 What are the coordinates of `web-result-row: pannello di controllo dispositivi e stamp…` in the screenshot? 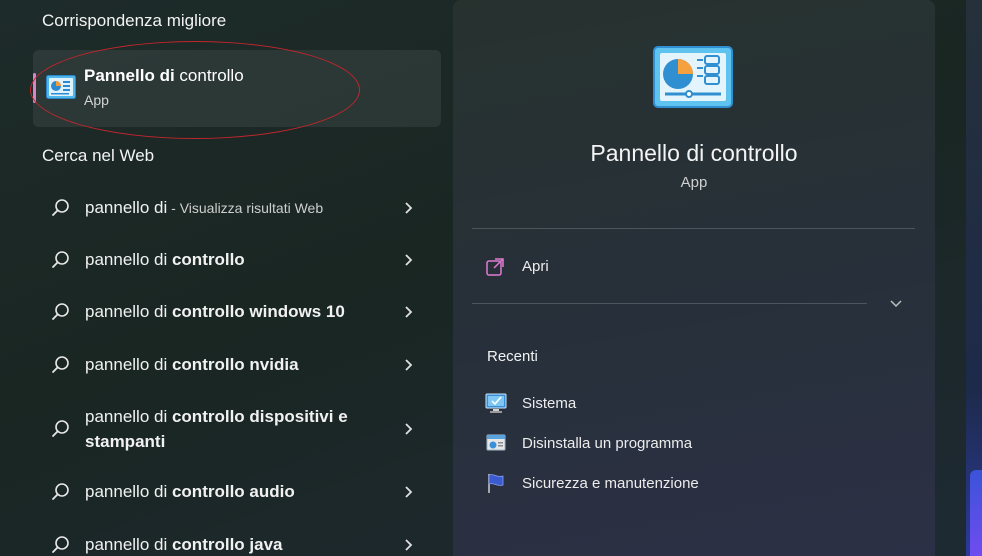 It's located at (237, 429).